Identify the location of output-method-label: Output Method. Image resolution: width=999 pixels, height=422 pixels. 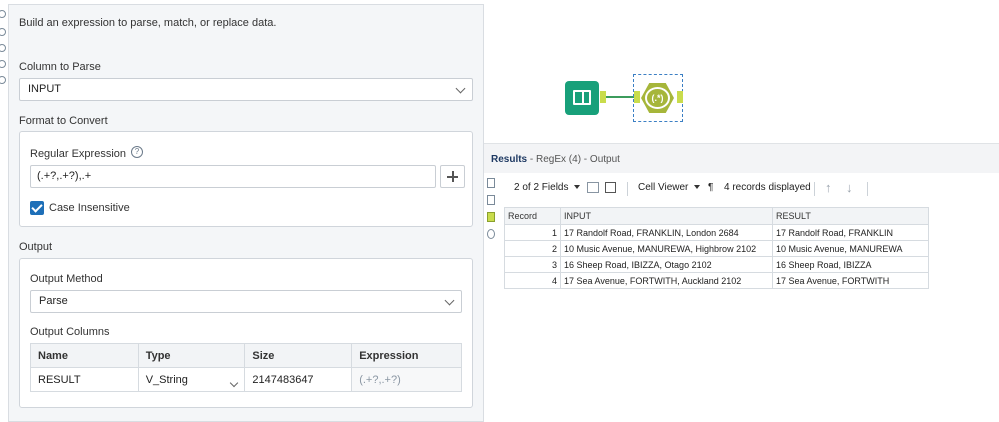
(66, 279).